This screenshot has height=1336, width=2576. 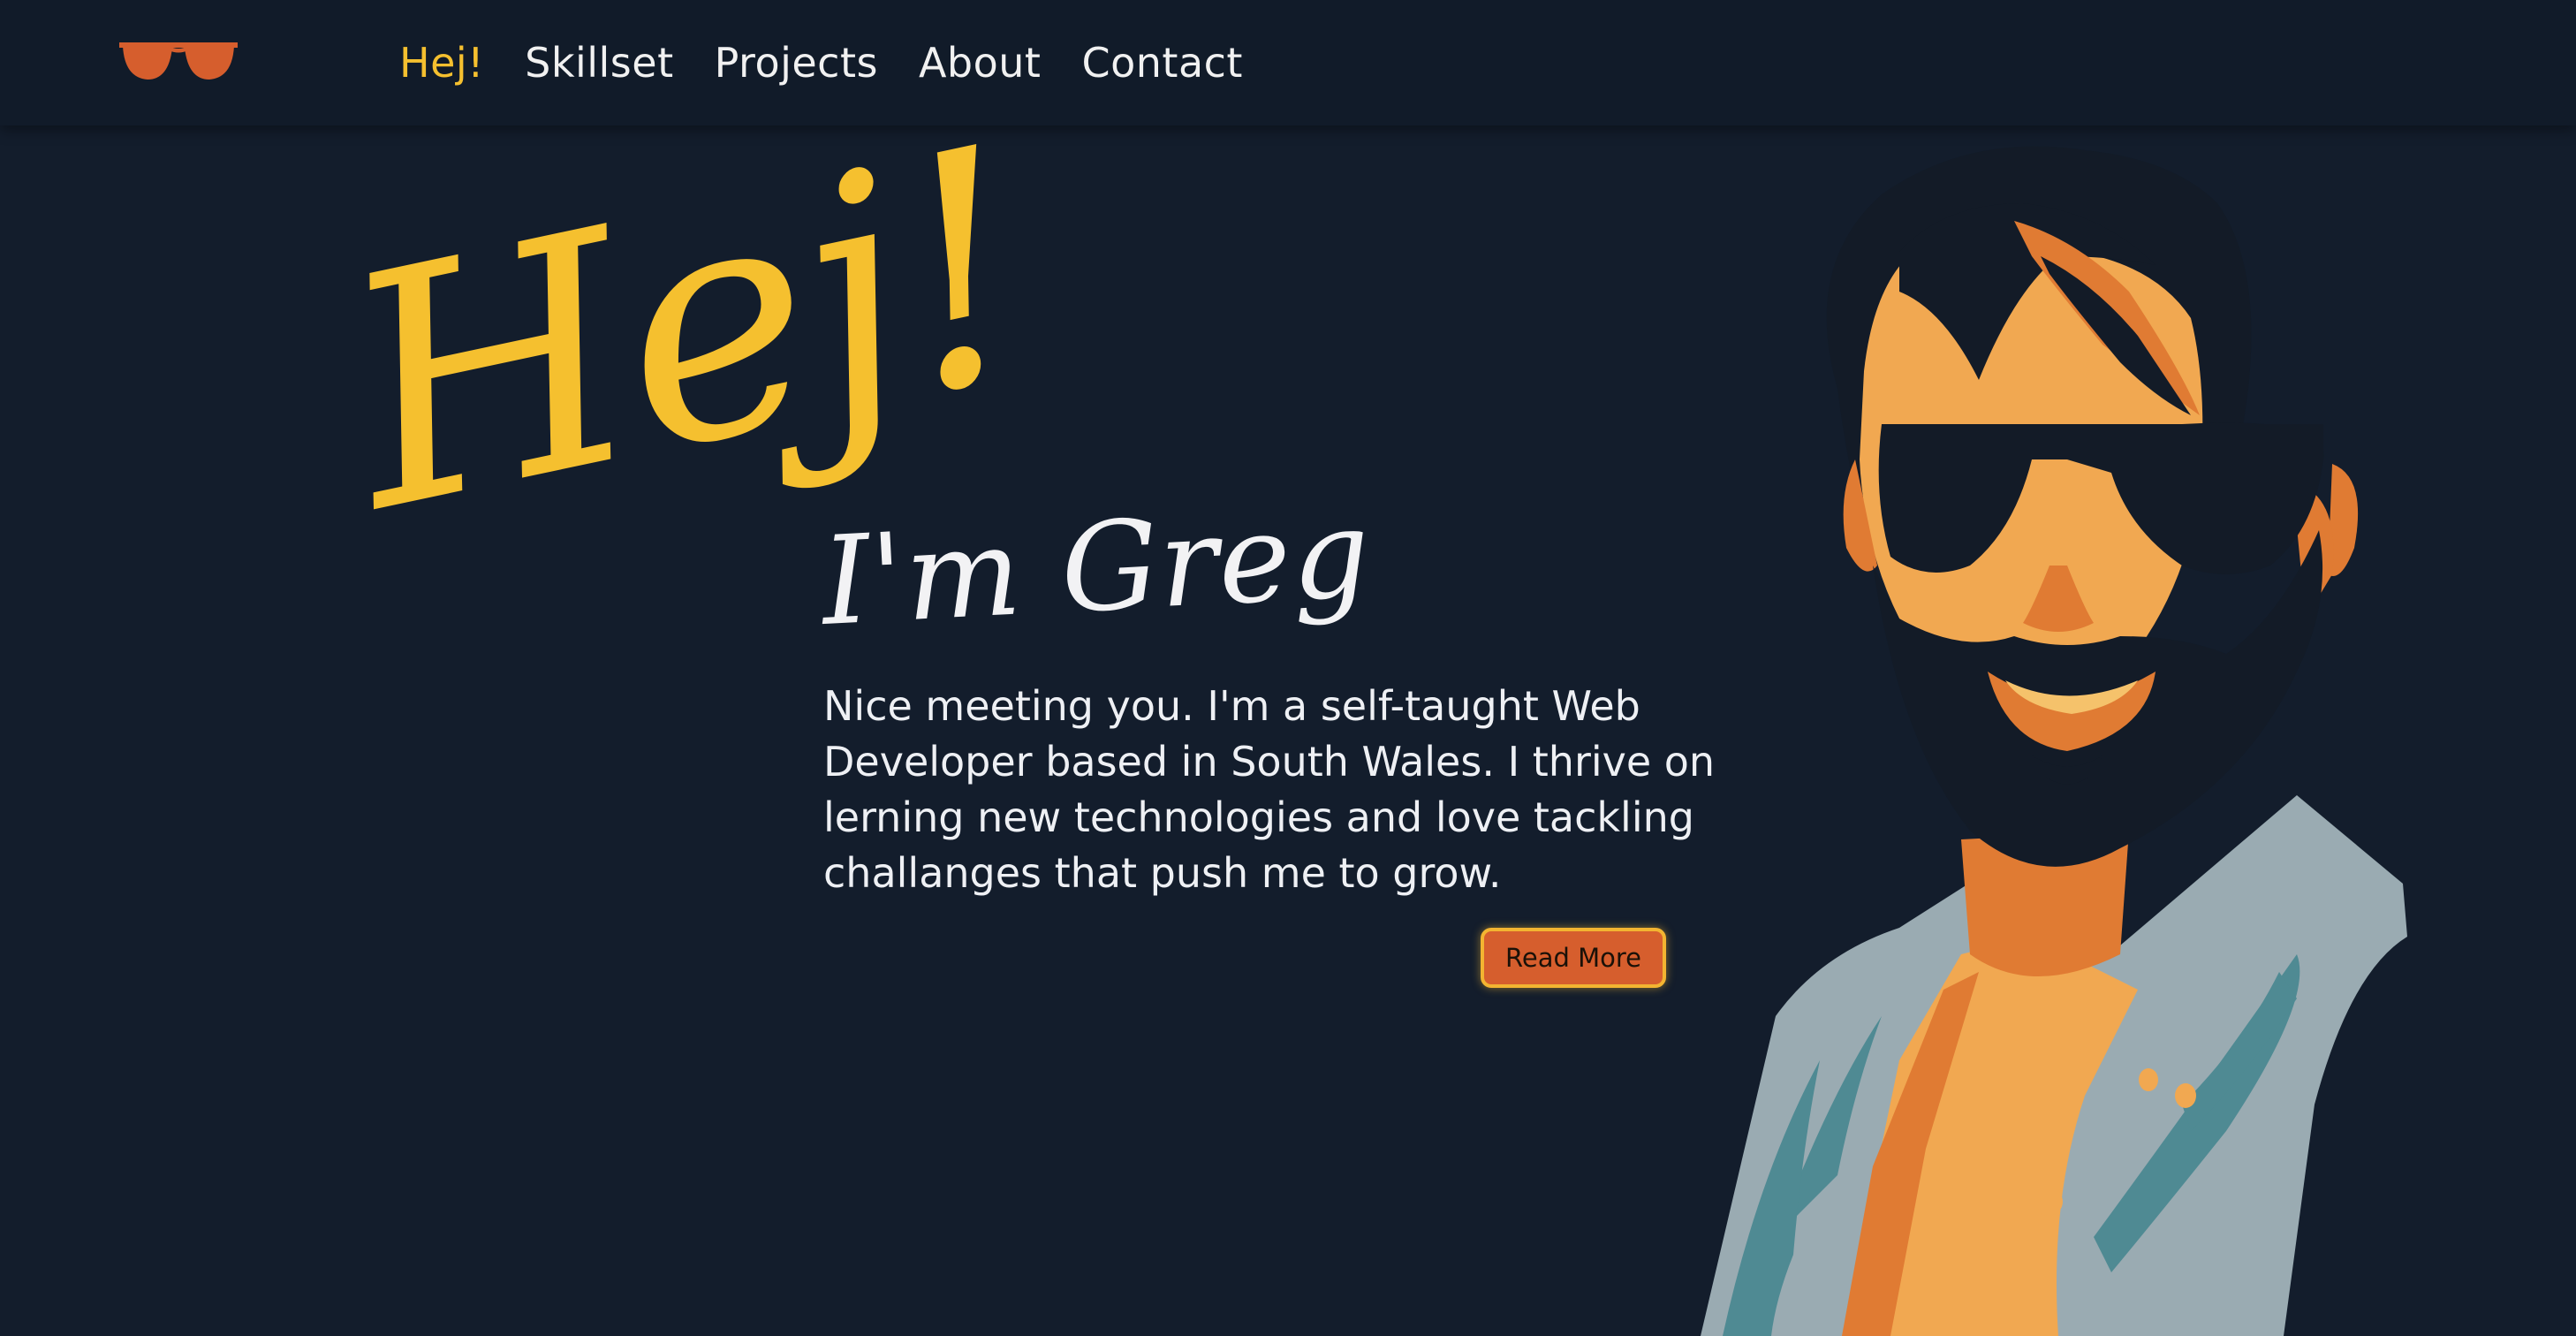 What do you see at coordinates (980, 63) in the screenshot?
I see `nav-link-about: About` at bounding box center [980, 63].